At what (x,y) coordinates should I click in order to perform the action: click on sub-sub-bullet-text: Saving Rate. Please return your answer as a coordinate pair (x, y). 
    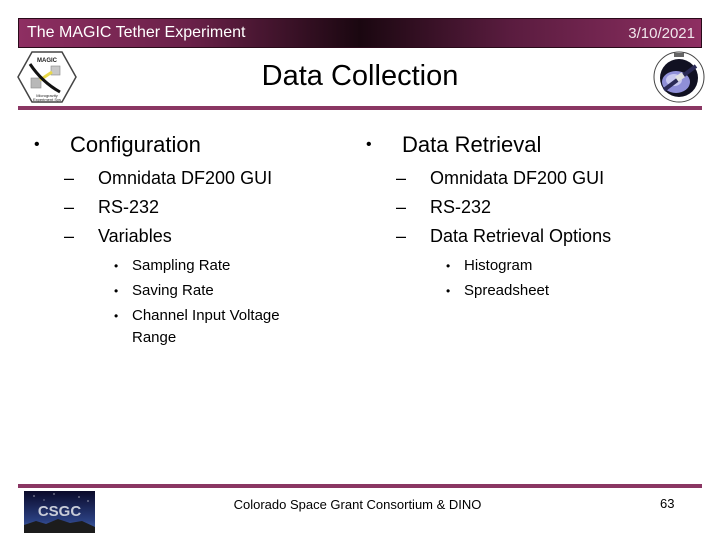
    Looking at the image, I should click on (173, 290).